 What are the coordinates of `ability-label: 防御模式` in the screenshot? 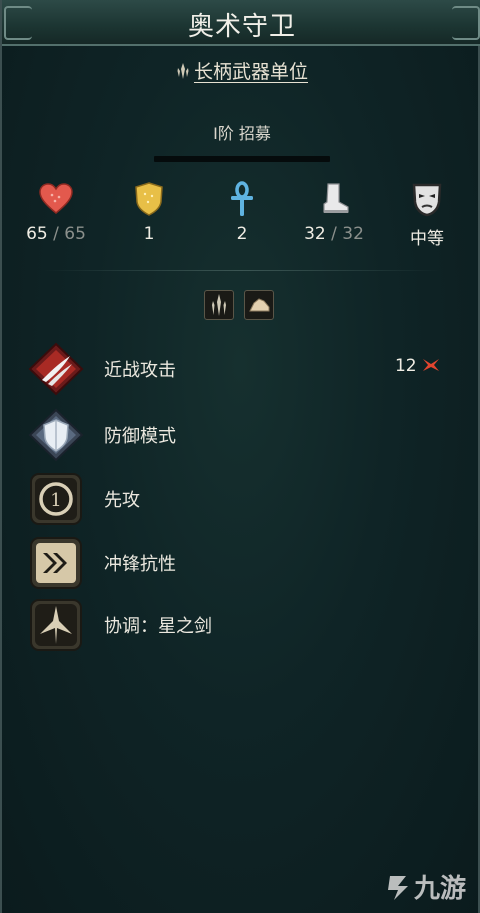 It's located at (140, 436).